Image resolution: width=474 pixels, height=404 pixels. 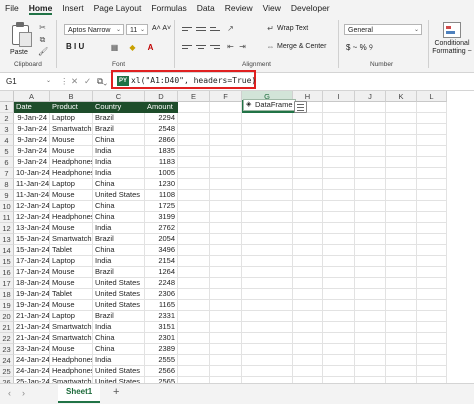 I want to click on row-header: 15, so click(x=7, y=261).